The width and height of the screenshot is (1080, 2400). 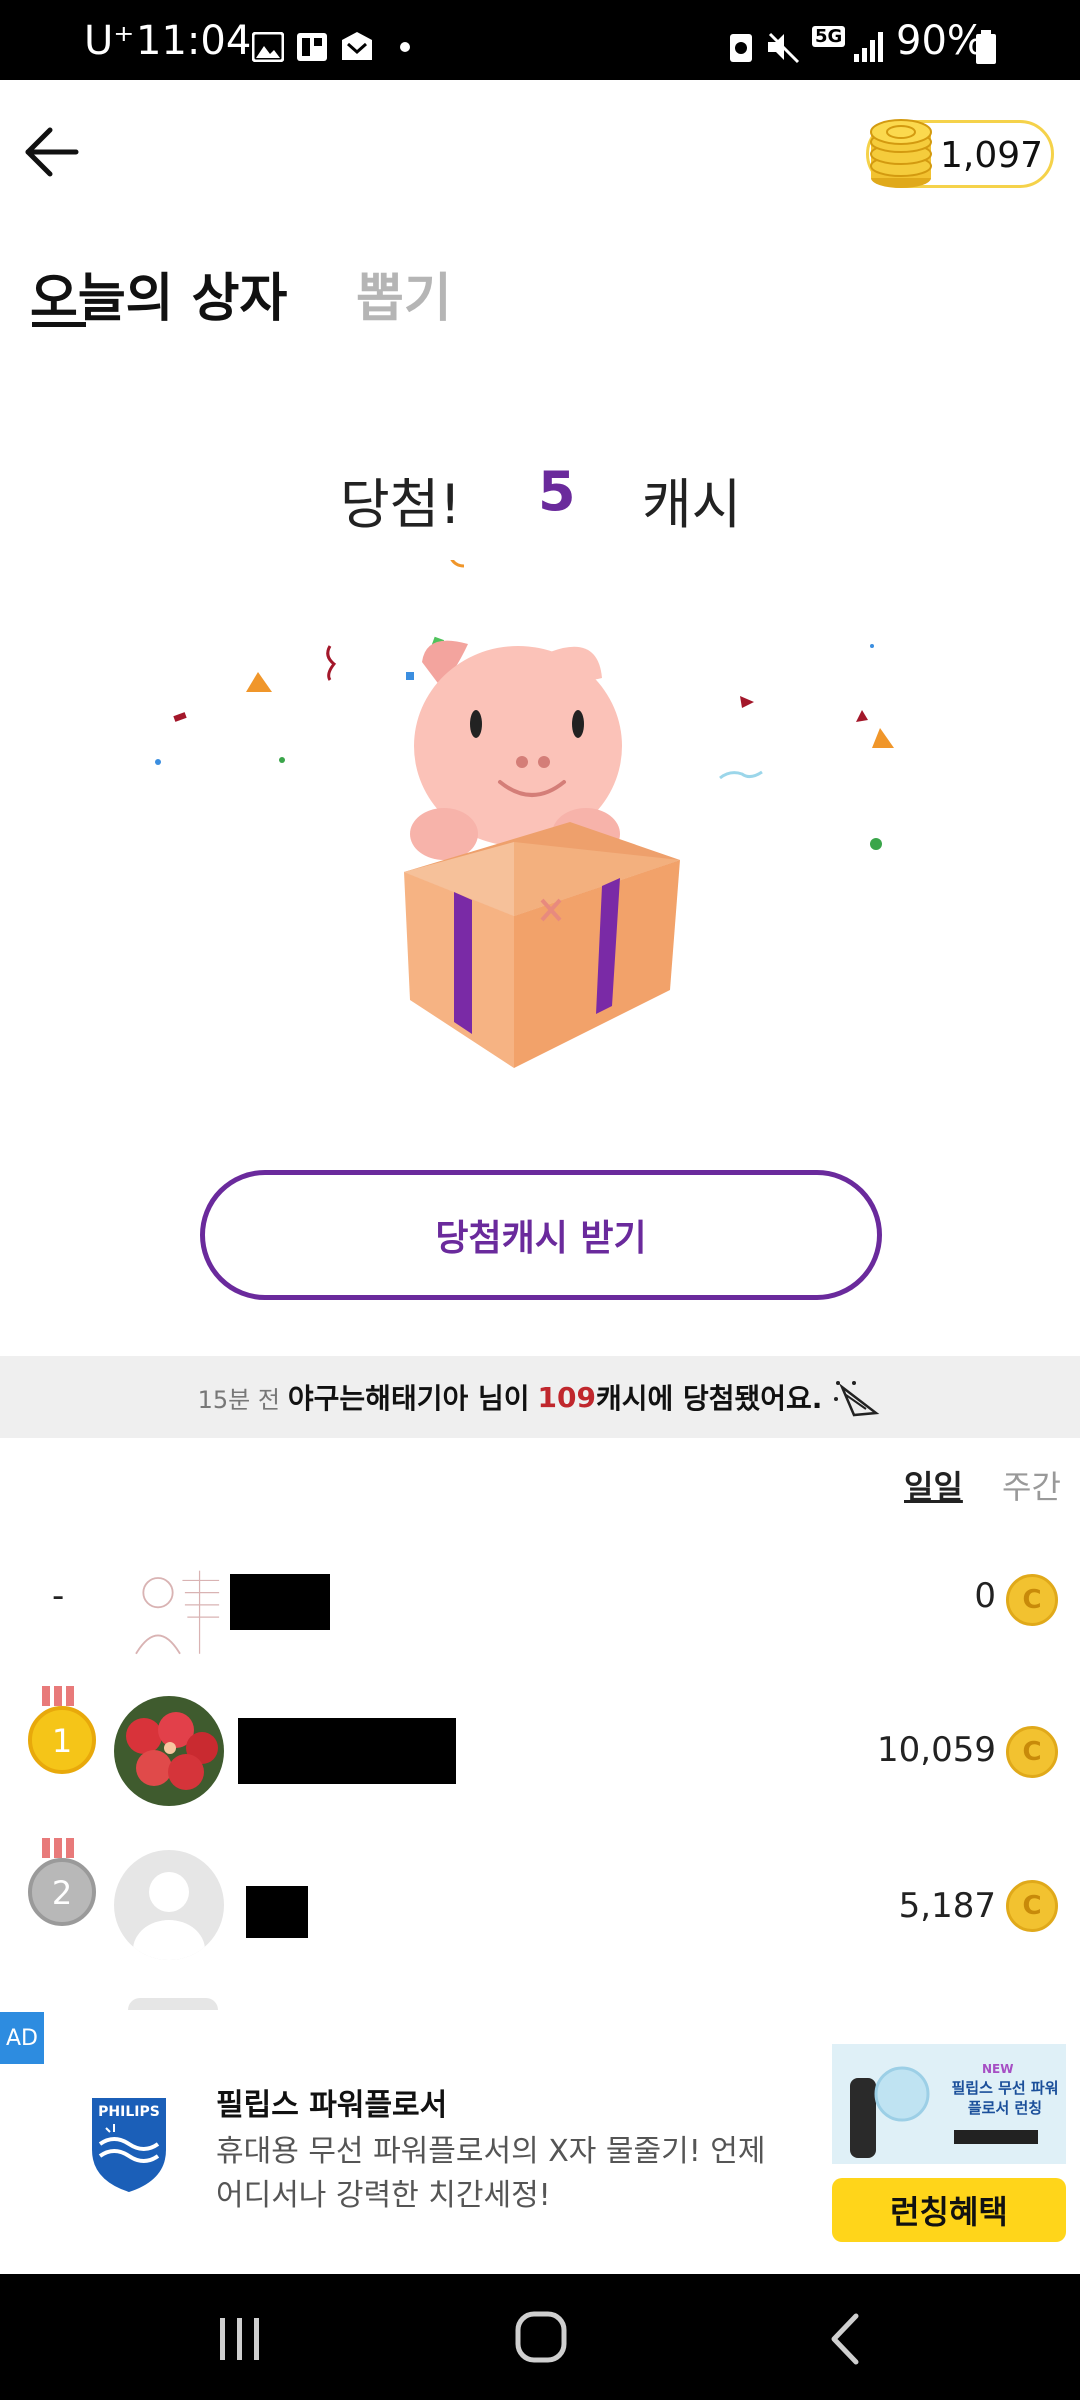 What do you see at coordinates (169, 1611) in the screenshot?
I see `avatar-sketch` at bounding box center [169, 1611].